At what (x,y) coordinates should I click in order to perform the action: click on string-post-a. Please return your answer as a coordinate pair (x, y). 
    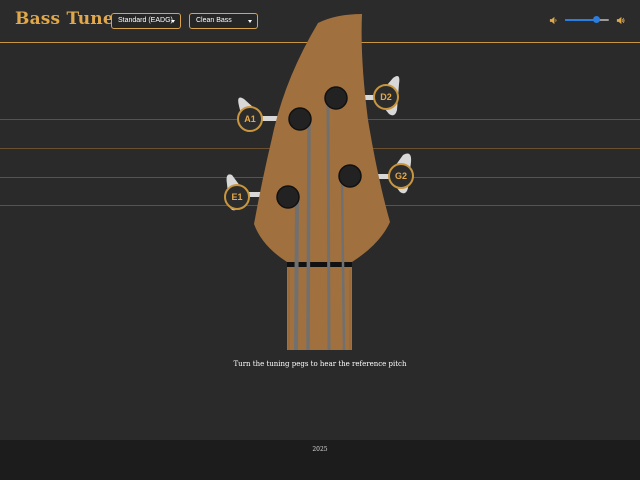
    Looking at the image, I should click on (300, 119).